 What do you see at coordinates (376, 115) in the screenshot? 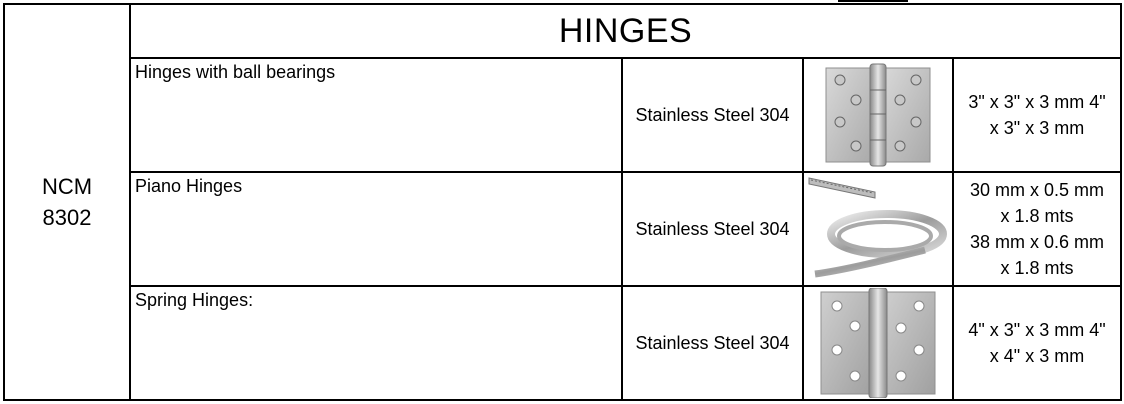
I see `product-name: Hinges with ball bearings` at bounding box center [376, 115].